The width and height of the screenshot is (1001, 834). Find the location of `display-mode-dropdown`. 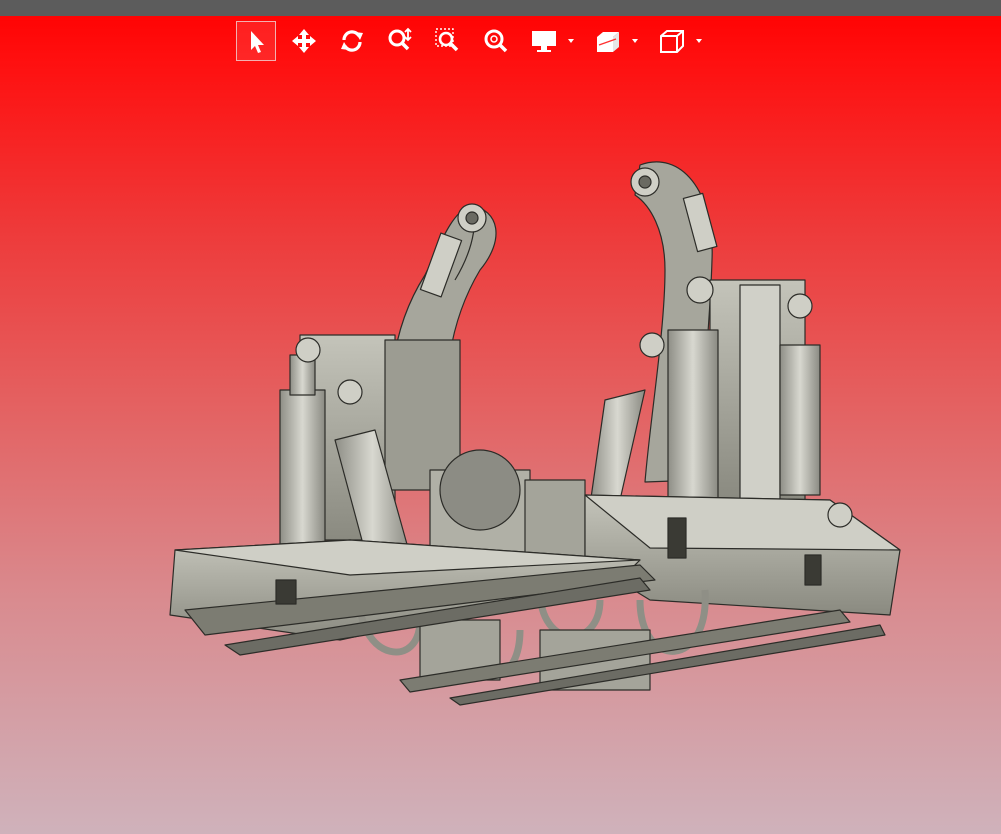

display-mode-dropdown is located at coordinates (551, 41).